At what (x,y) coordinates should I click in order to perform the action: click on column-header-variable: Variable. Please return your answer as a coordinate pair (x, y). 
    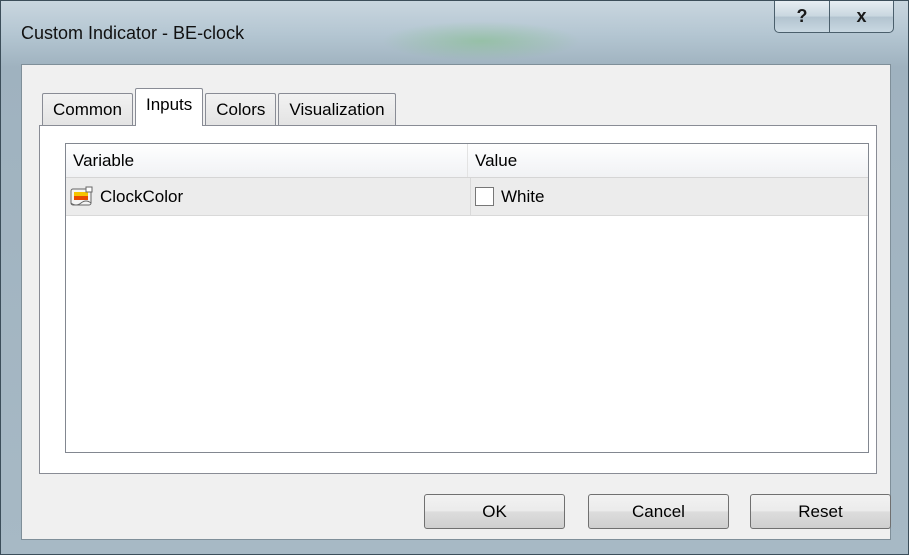
    Looking at the image, I should click on (267, 160).